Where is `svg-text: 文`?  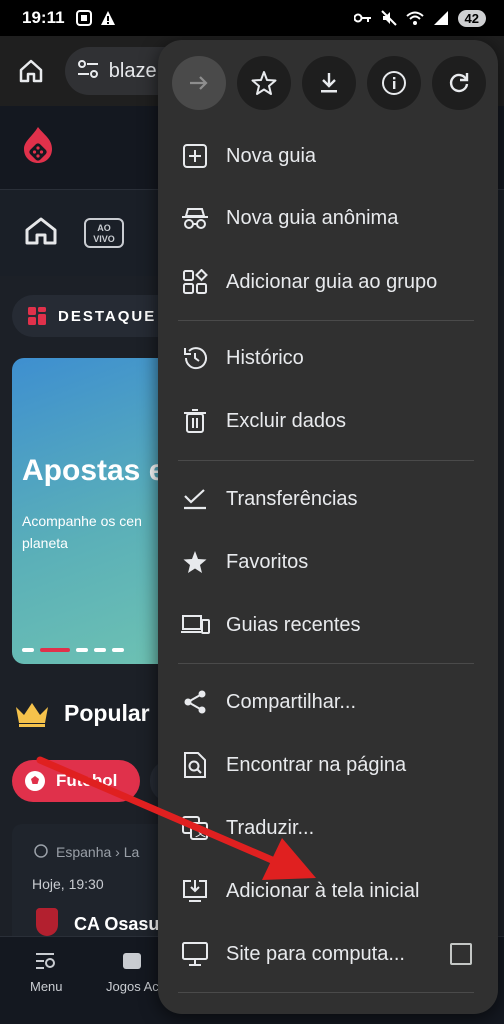
svg-text: 文 is located at coordinates (200, 832).